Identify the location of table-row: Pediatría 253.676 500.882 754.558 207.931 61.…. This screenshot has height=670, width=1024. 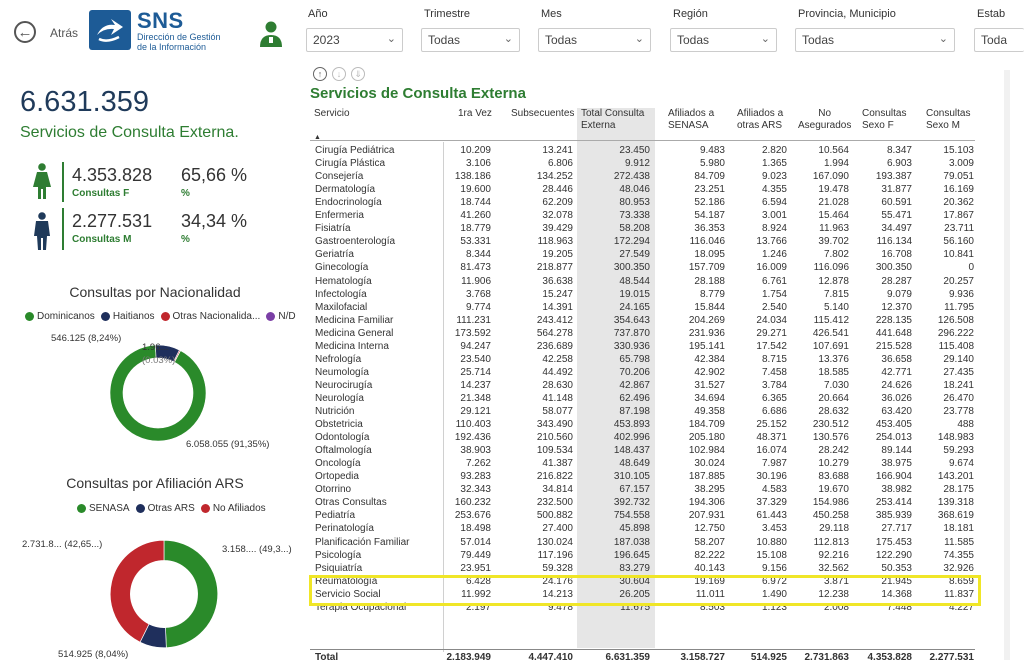
(644, 516).